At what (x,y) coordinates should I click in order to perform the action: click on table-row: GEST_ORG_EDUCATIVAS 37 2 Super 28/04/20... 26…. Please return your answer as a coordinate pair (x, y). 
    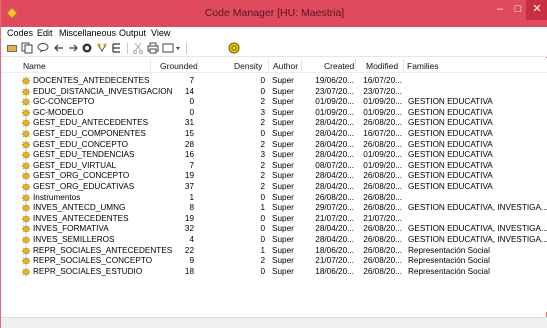
    Looking at the image, I should click on (274, 187).